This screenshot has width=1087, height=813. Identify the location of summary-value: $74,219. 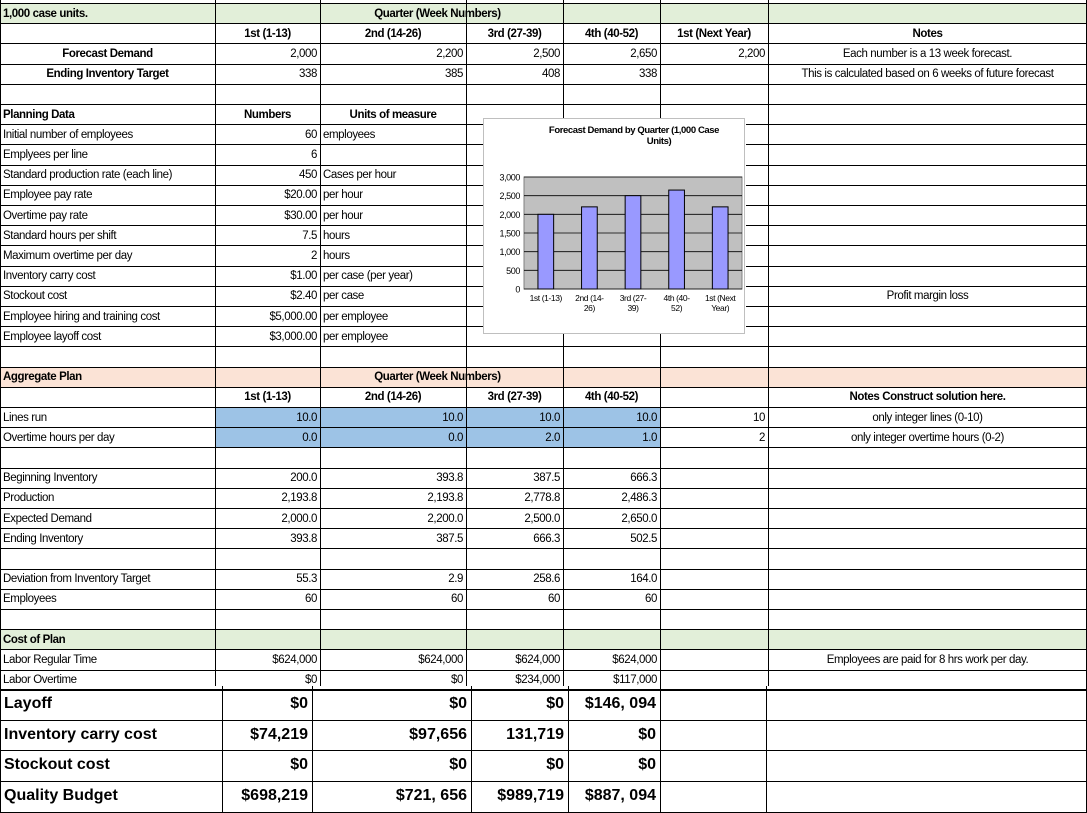
(279, 735).